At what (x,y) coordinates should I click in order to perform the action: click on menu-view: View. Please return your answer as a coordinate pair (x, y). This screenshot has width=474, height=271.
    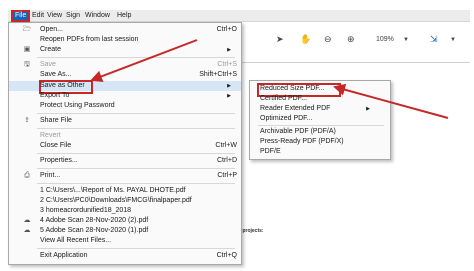
    Looking at the image, I should click on (54, 15).